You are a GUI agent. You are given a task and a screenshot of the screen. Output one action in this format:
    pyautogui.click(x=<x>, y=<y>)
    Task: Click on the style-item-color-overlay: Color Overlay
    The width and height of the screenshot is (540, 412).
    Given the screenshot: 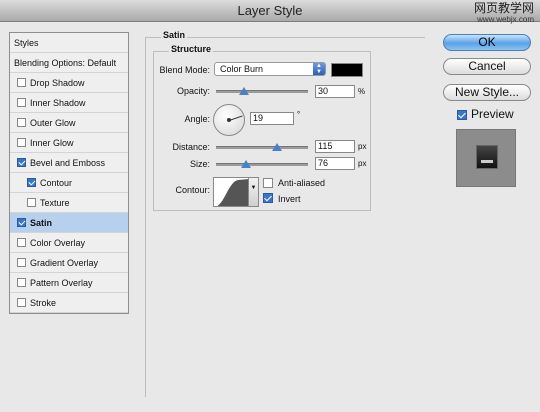 What is the action you would take?
    pyautogui.click(x=69, y=243)
    